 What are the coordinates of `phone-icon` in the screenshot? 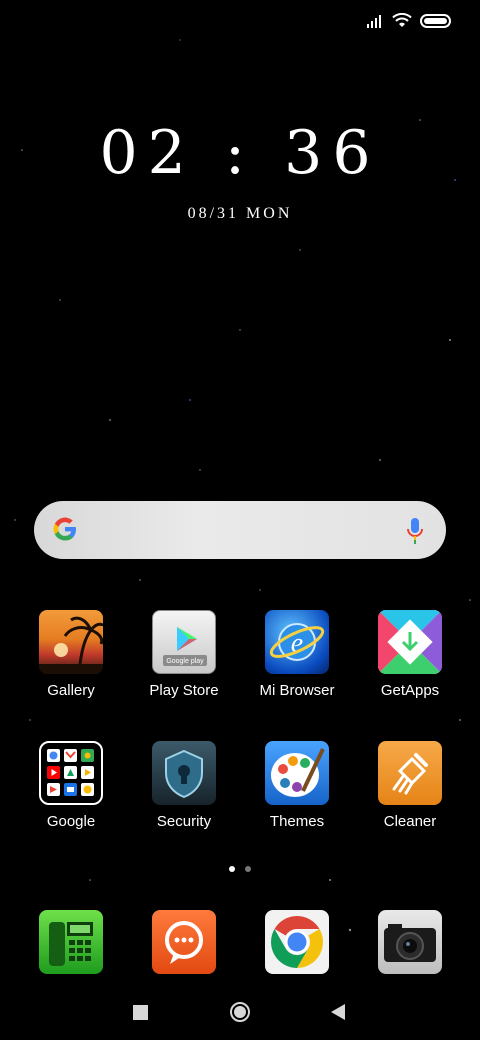 It's located at (71, 942).